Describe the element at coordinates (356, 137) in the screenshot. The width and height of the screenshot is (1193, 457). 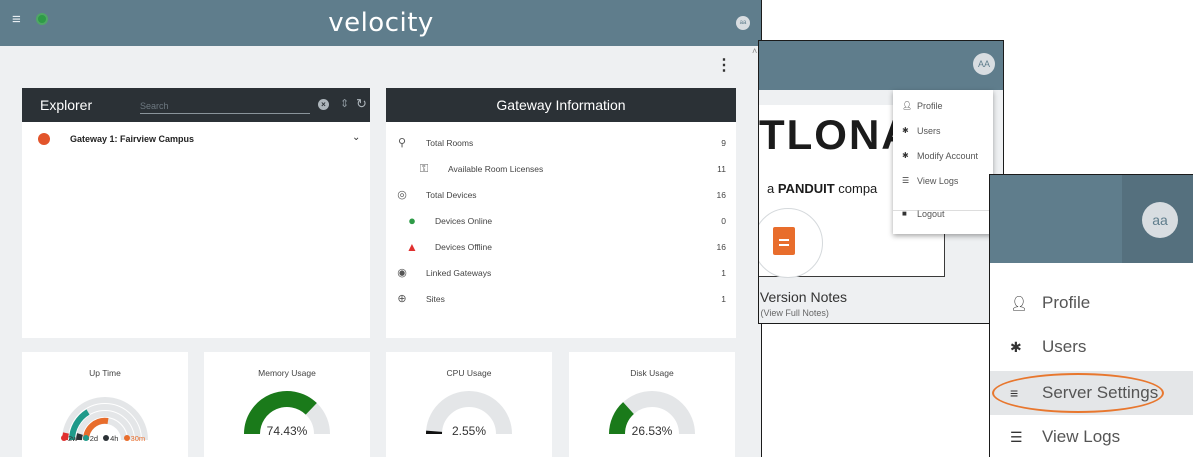
I see `chevron-down-icon: ⌄` at that location.